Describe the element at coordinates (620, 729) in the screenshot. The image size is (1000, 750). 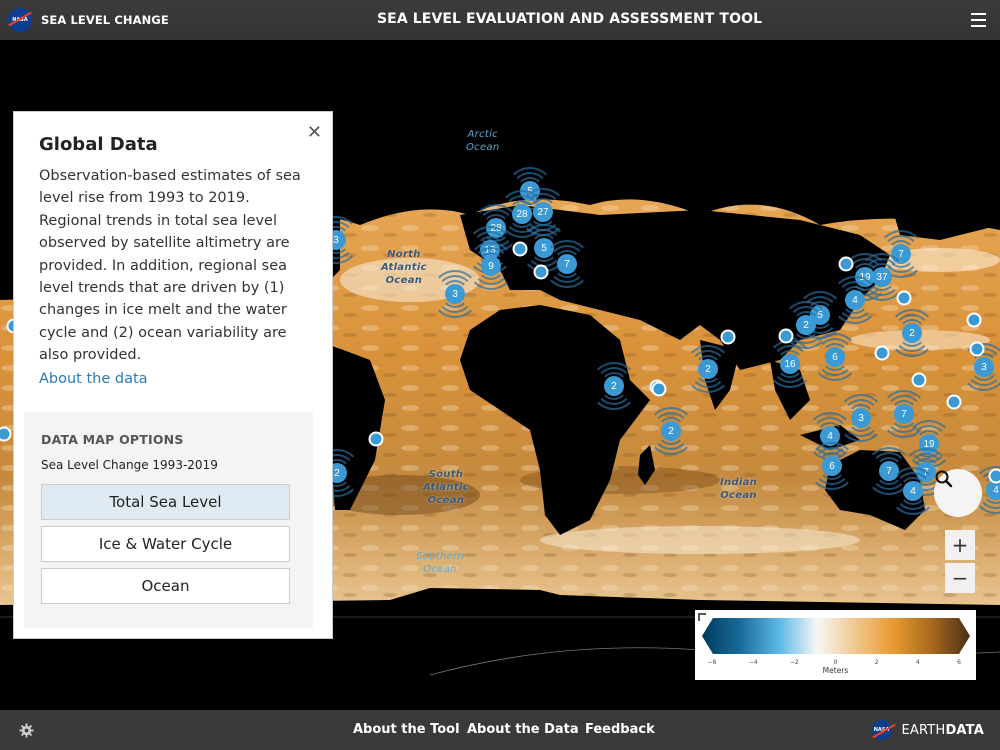
I see `feedback-link: Feedback` at that location.